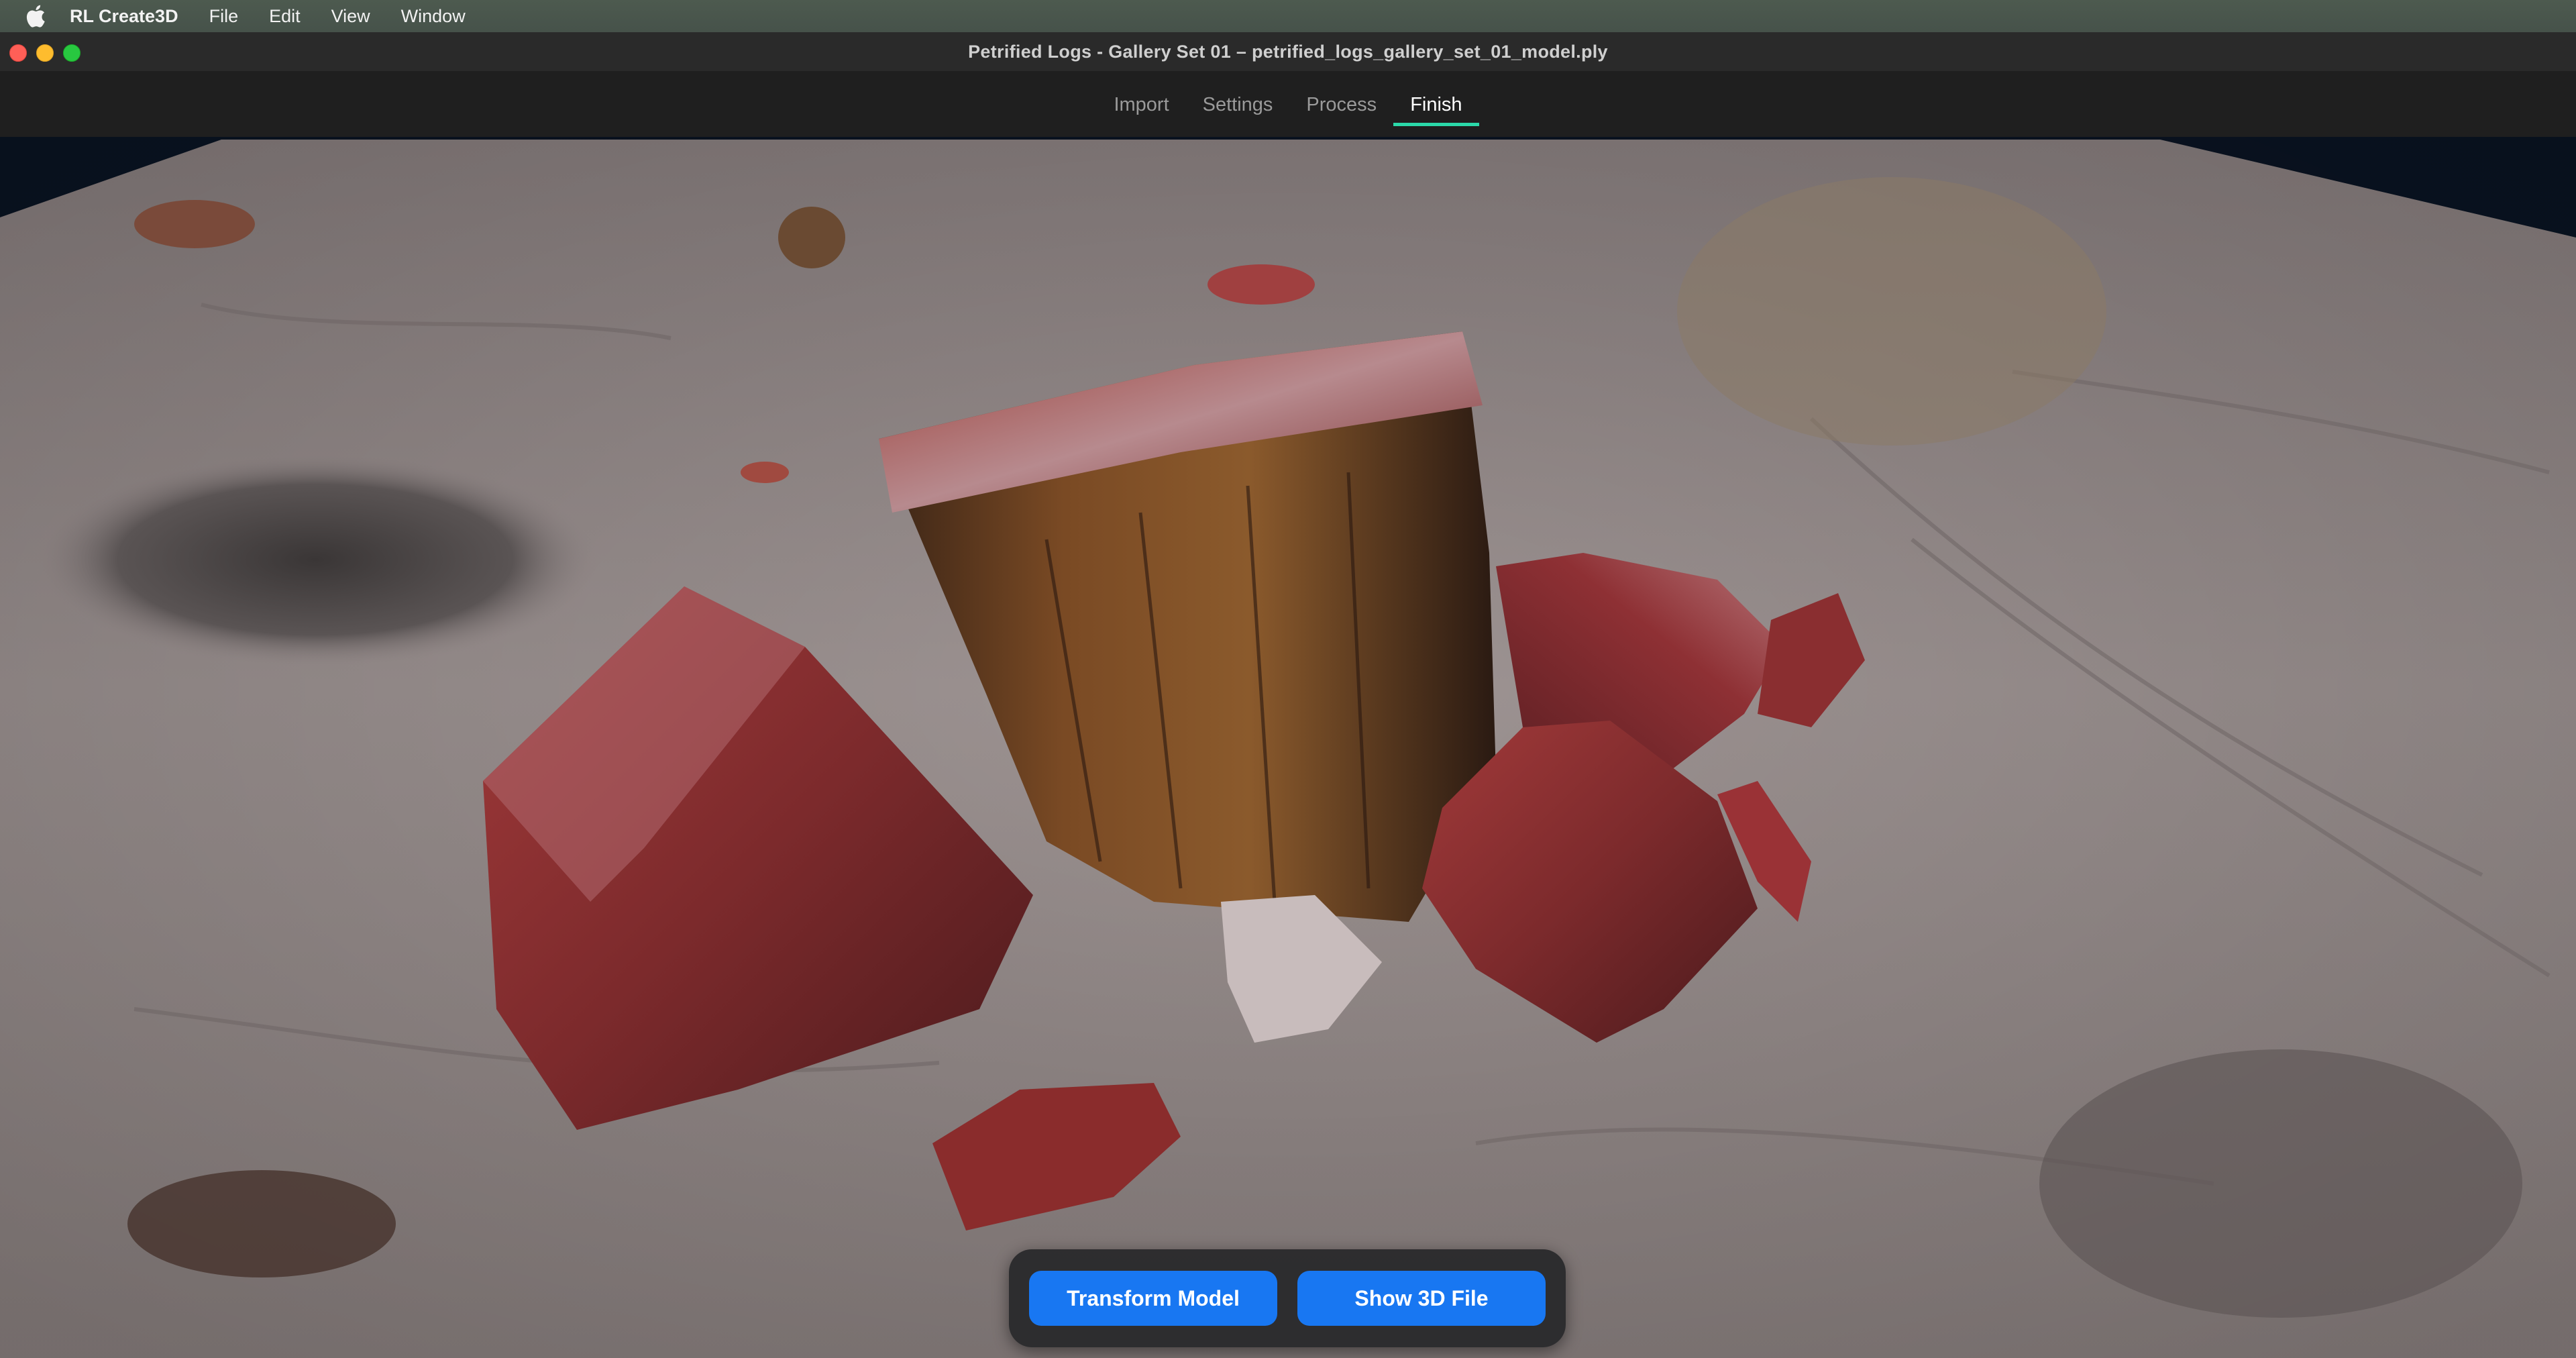 This screenshot has width=2576, height=1358. What do you see at coordinates (1287, 1298) in the screenshot?
I see `export-actions-bar: Transform Model Show 3D File` at bounding box center [1287, 1298].